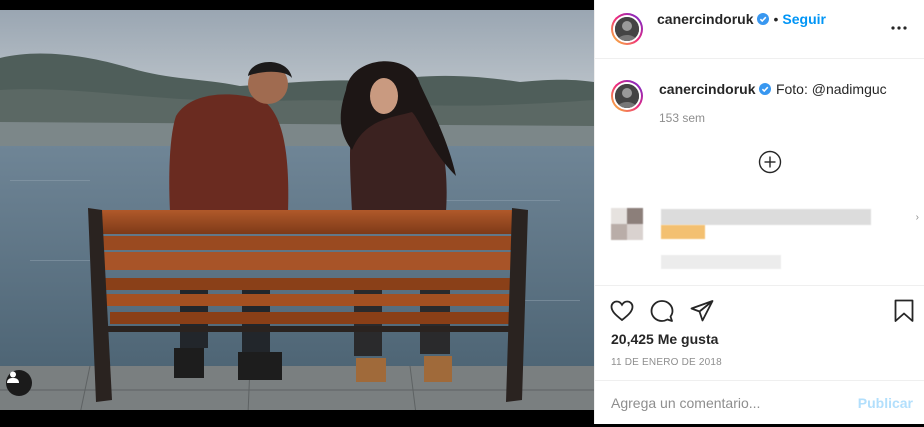 The height and width of the screenshot is (427, 924). I want to click on caption-time-ago: 153 sem, so click(682, 118).